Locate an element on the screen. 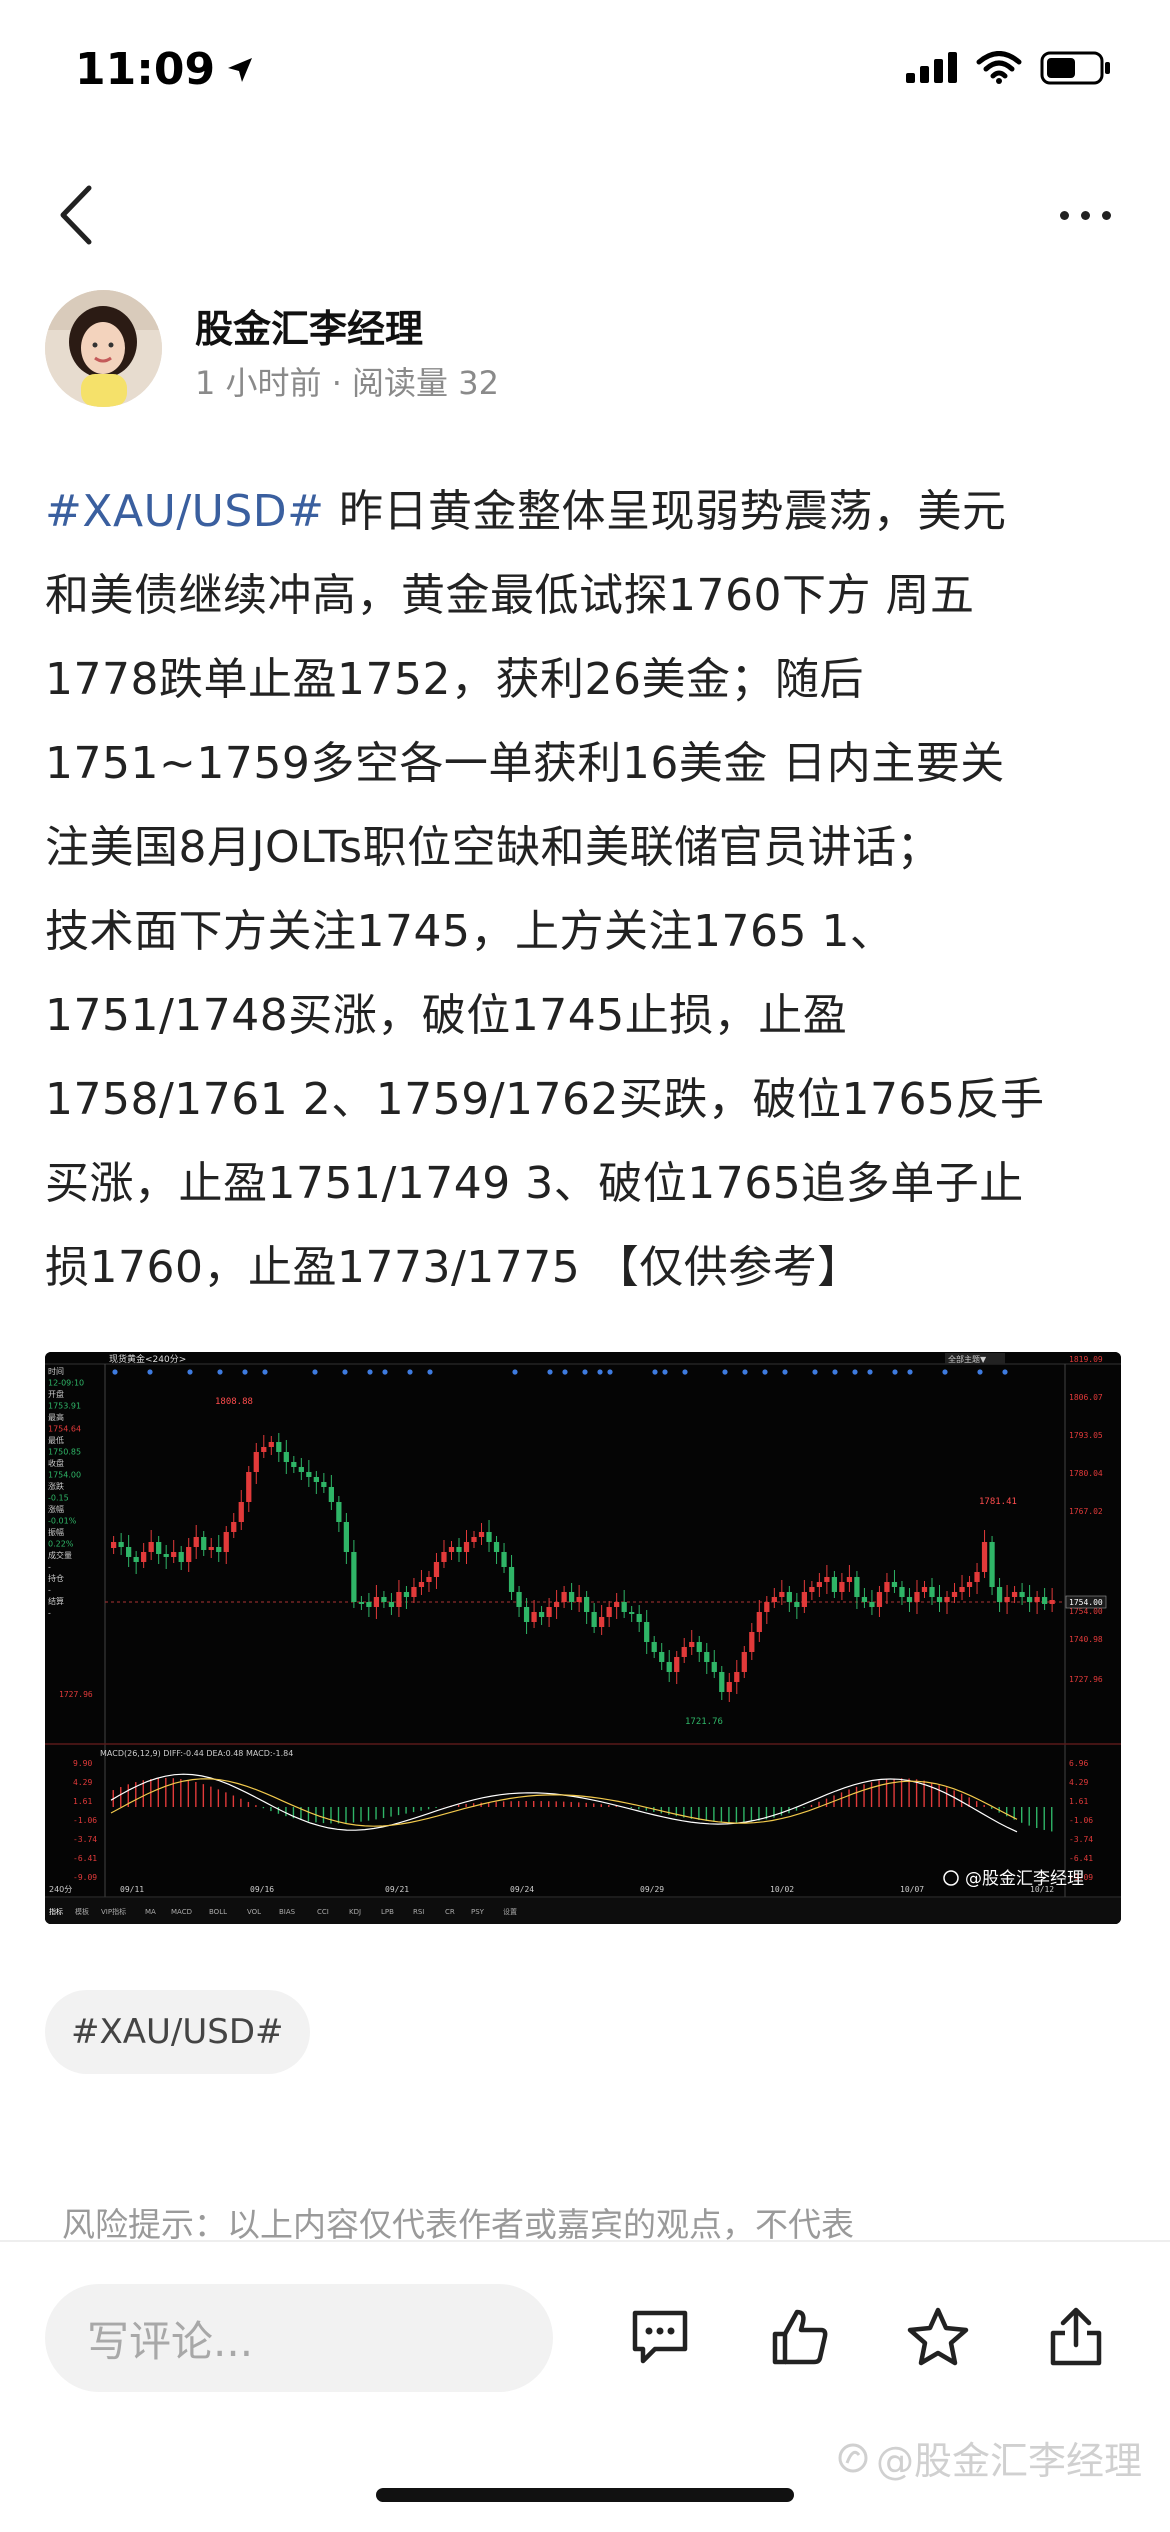 This screenshot has width=1170, height=2532. back-button is located at coordinates (75, 215).